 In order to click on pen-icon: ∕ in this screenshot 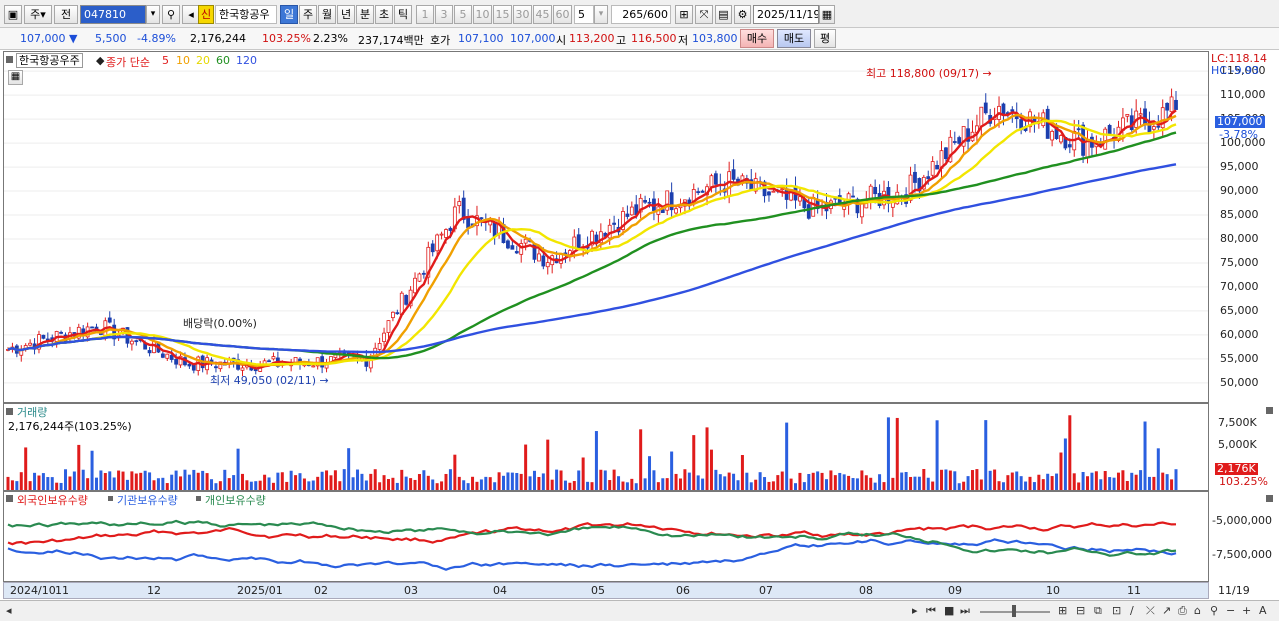, I will do `click(1132, 611)`.